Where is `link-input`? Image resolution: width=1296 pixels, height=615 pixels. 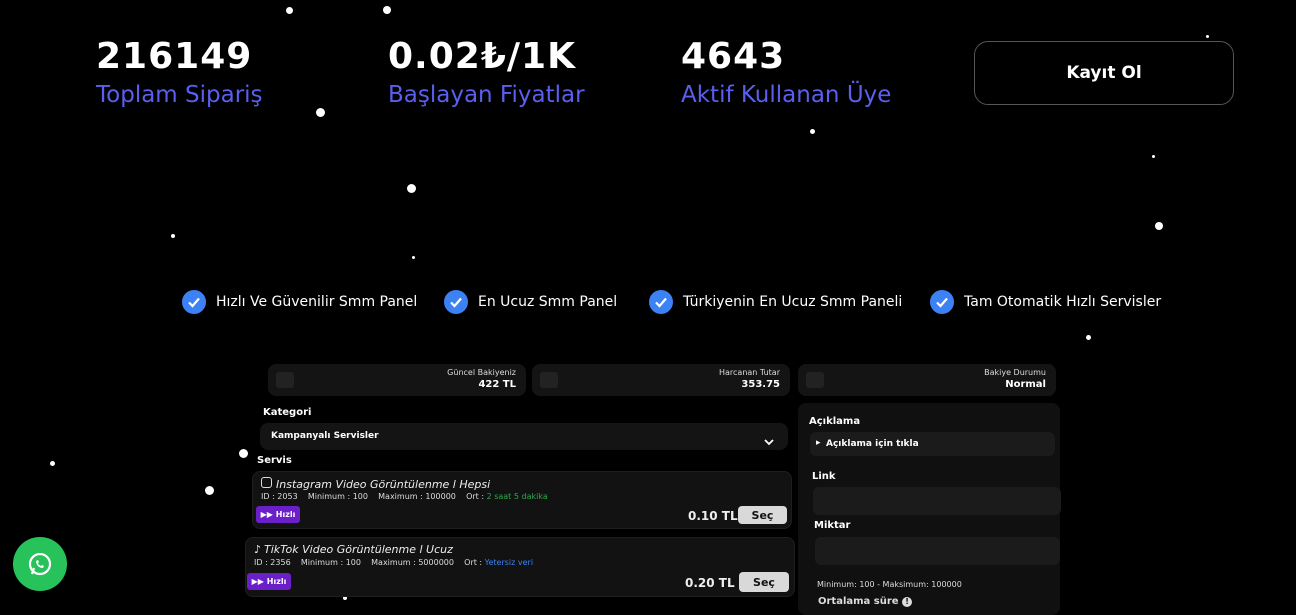 link-input is located at coordinates (937, 501).